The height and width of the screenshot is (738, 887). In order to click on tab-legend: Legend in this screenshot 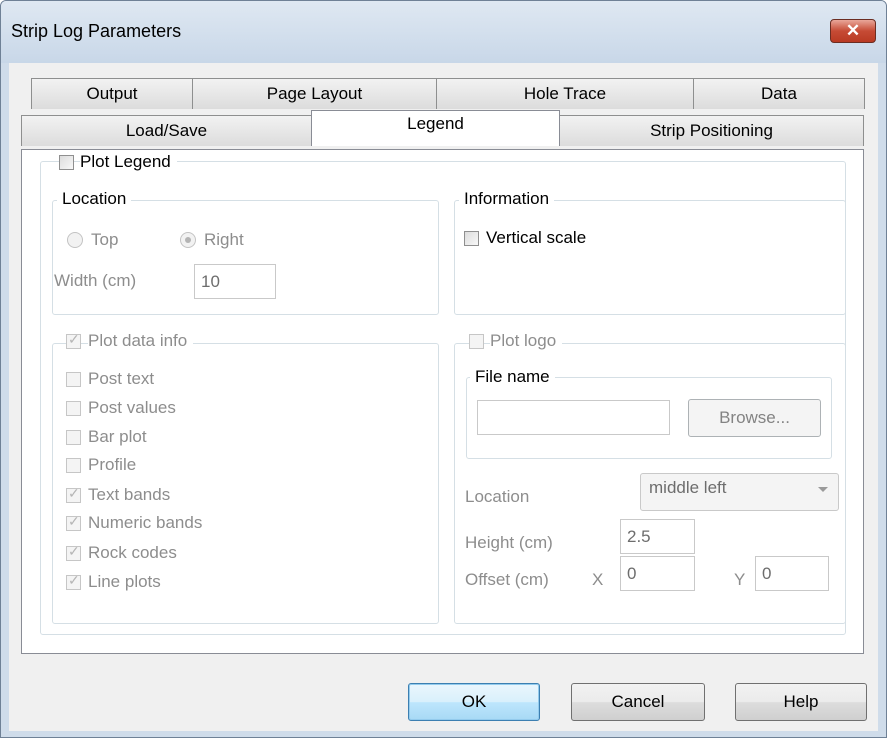, I will do `click(435, 128)`.